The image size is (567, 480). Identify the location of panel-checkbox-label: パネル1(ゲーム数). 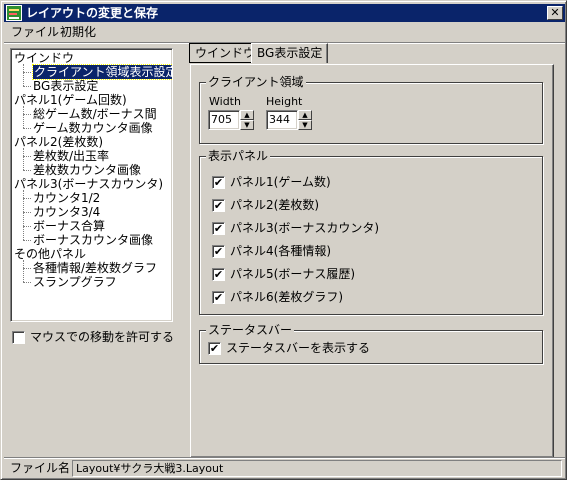
(280, 182).